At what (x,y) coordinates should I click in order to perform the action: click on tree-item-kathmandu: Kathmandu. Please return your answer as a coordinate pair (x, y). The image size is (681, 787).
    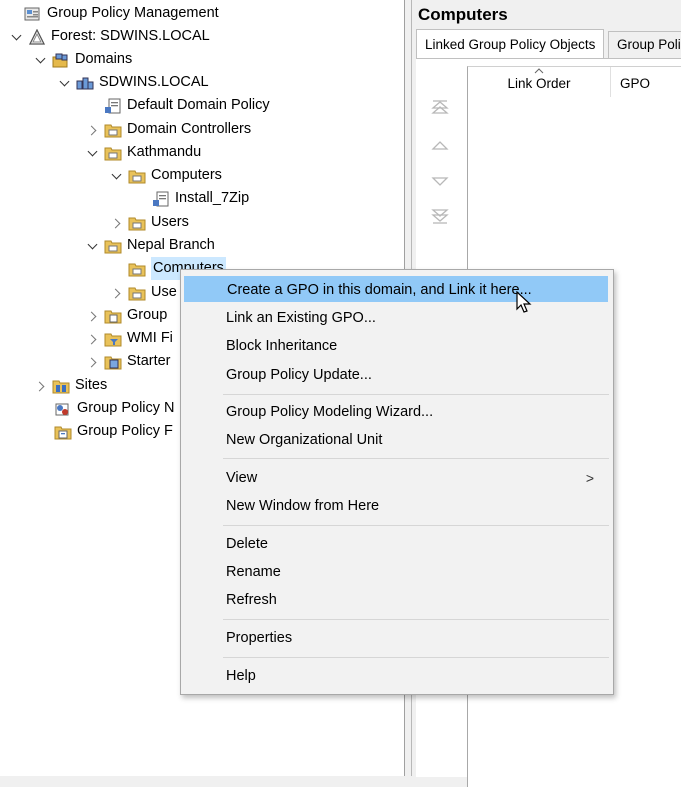
    Looking at the image, I should click on (143, 152).